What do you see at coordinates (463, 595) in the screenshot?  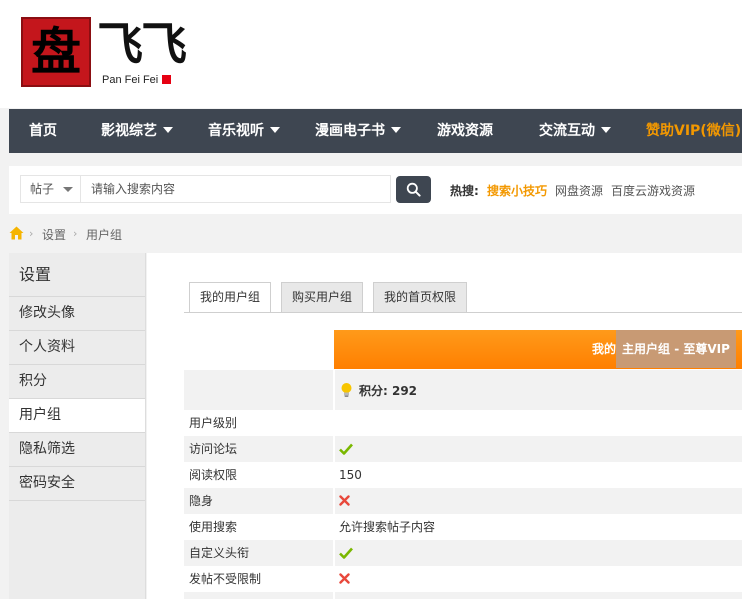 I see `perm-row-partial` at bounding box center [463, 595].